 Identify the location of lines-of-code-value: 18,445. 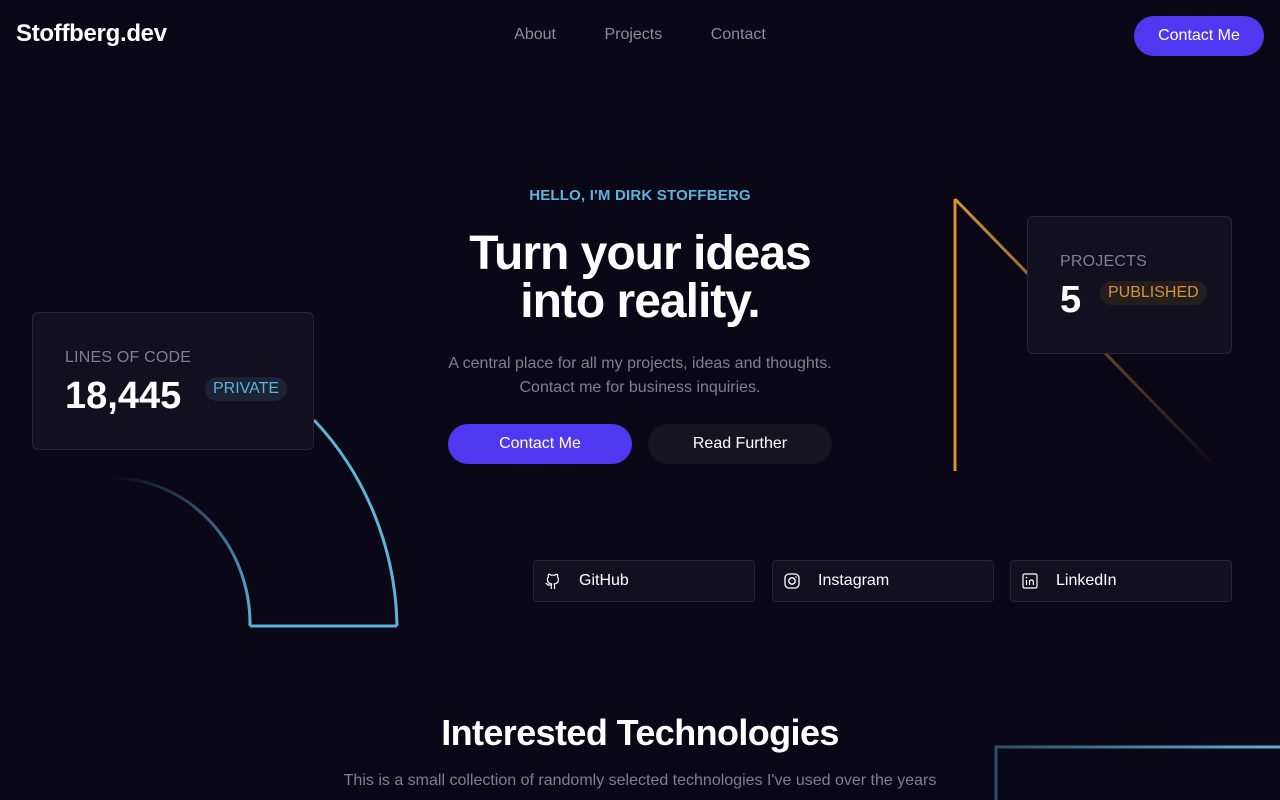
(123, 396).